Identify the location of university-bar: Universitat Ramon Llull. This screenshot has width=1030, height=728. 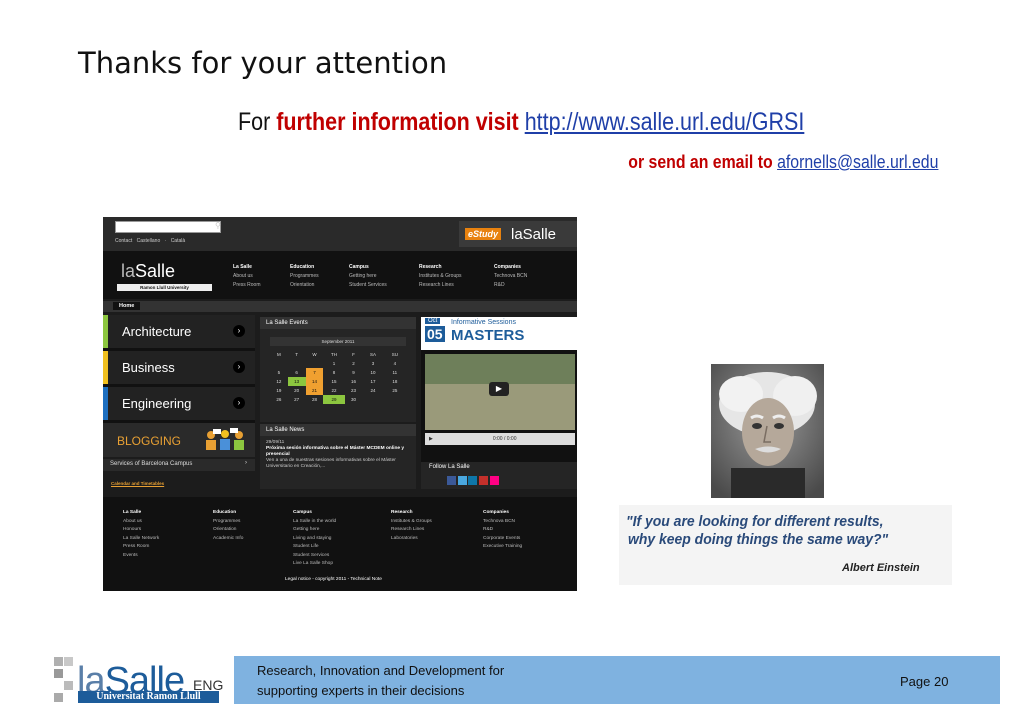
(148, 697).